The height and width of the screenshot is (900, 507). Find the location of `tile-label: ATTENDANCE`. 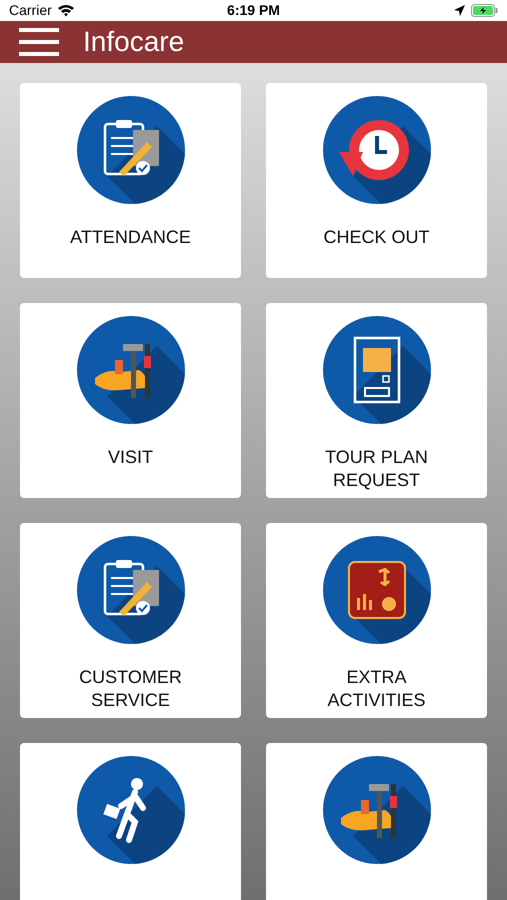

tile-label: ATTENDANCE is located at coordinates (130, 237).